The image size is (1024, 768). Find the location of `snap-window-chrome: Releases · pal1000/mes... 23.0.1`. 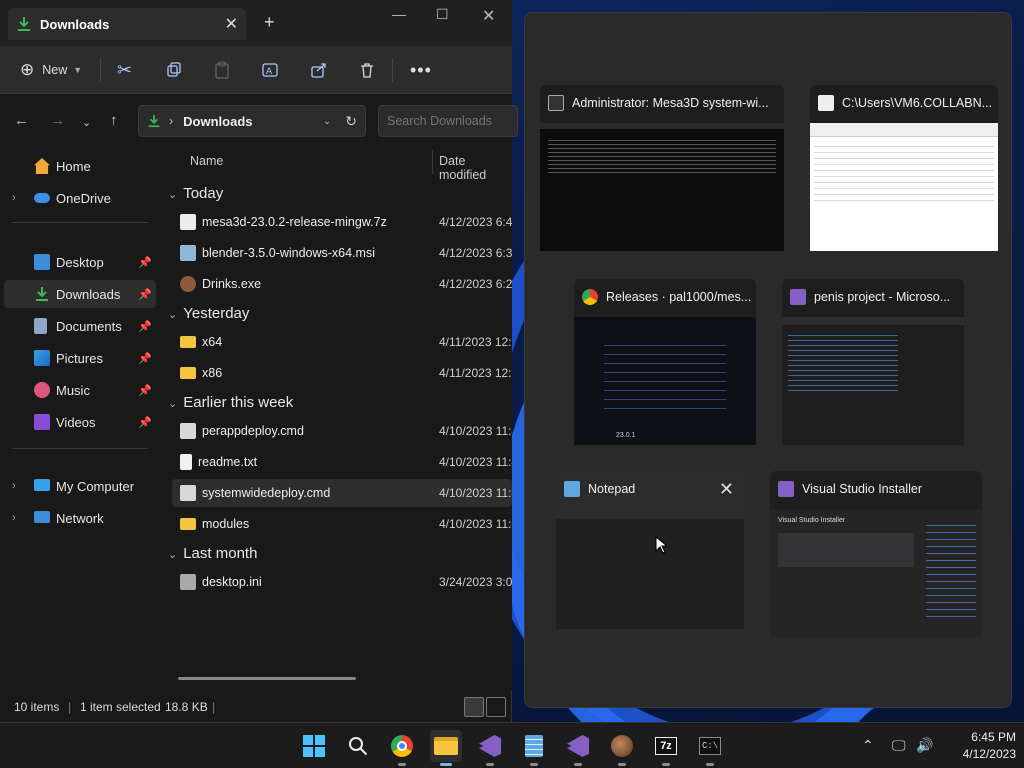

snap-window-chrome: Releases · pal1000/mes... 23.0.1 is located at coordinates (665, 362).